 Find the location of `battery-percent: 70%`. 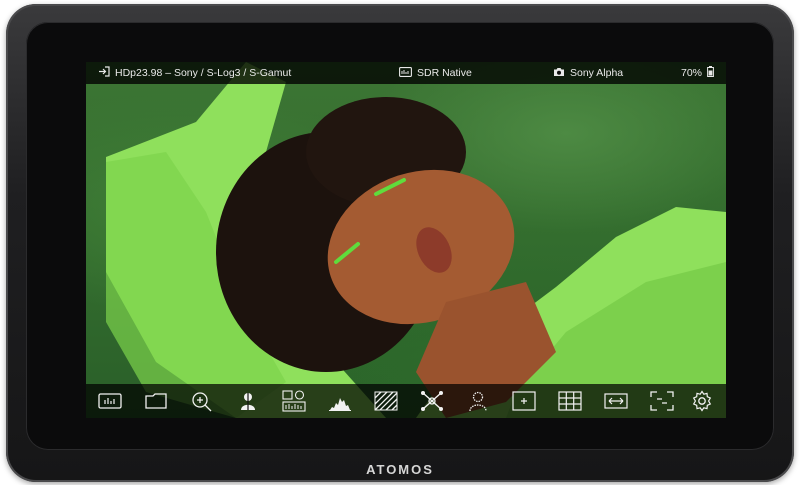

battery-percent: 70% is located at coordinates (691, 73).